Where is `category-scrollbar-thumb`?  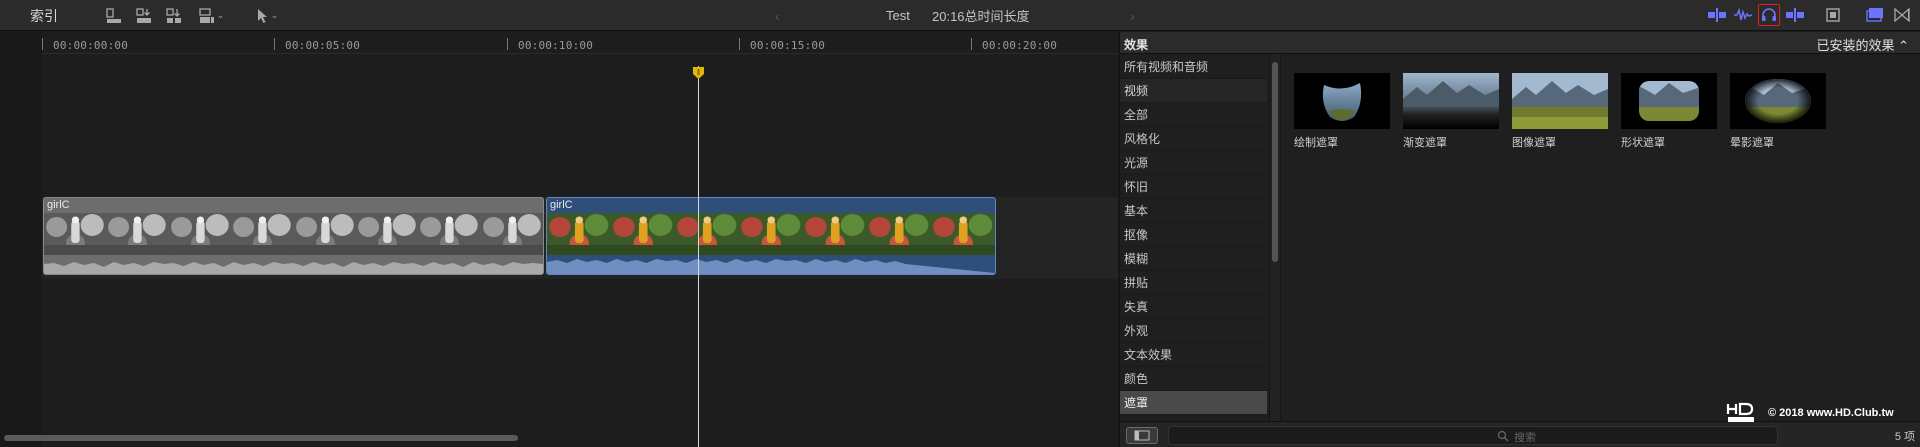 category-scrollbar-thumb is located at coordinates (1275, 162).